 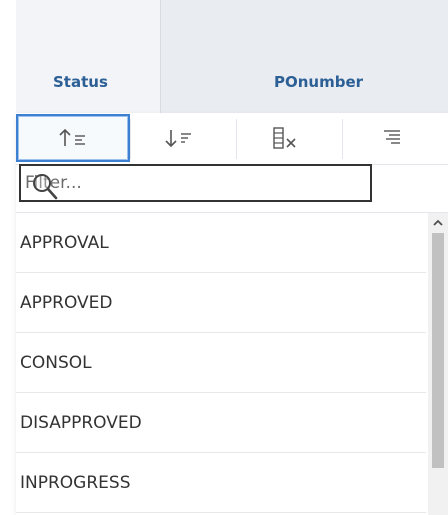 I want to click on clear-filter-button, so click(x=285, y=138).